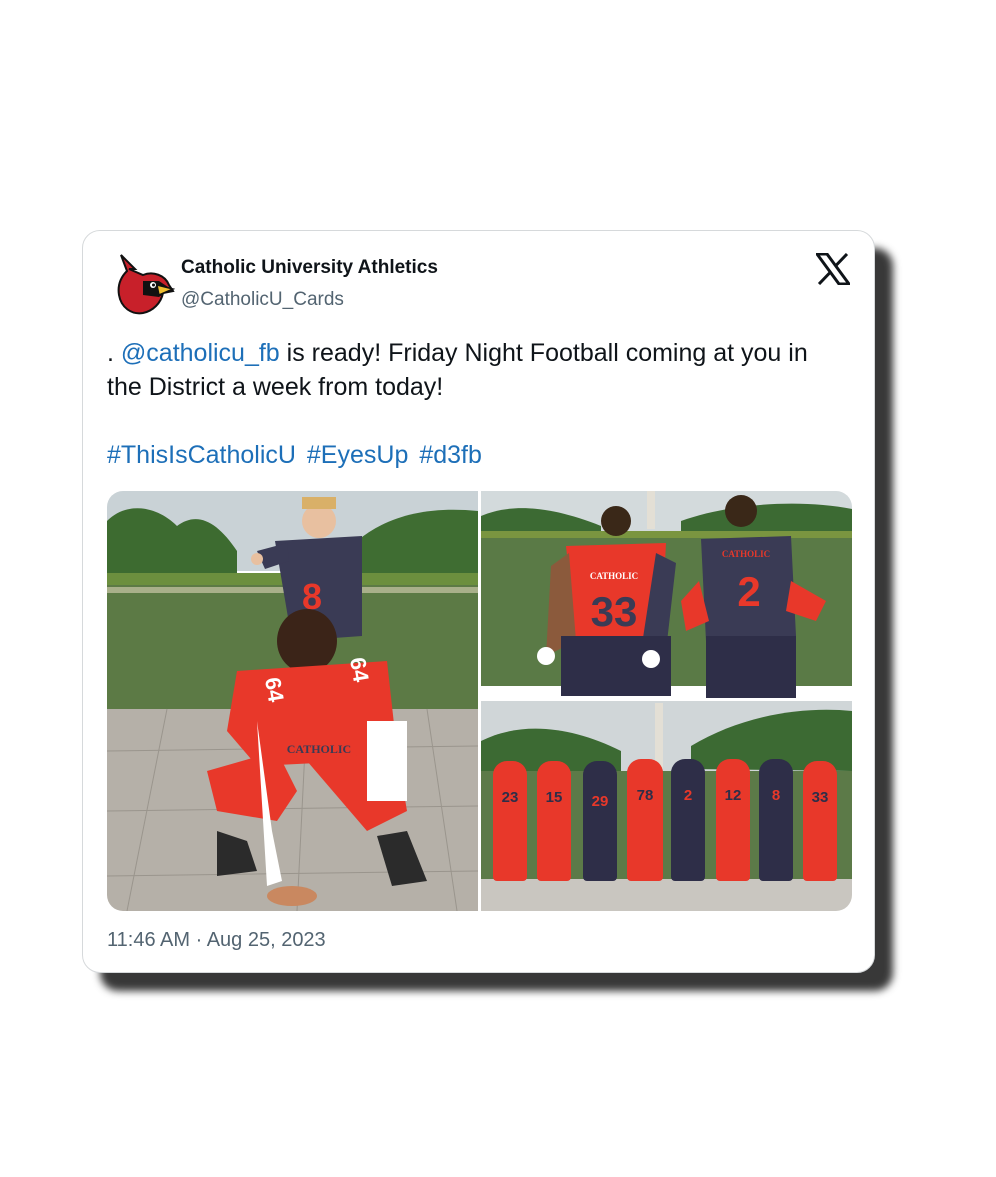  Describe the element at coordinates (357, 455) in the screenshot. I see `hashtag-link: #EyesUp` at that location.